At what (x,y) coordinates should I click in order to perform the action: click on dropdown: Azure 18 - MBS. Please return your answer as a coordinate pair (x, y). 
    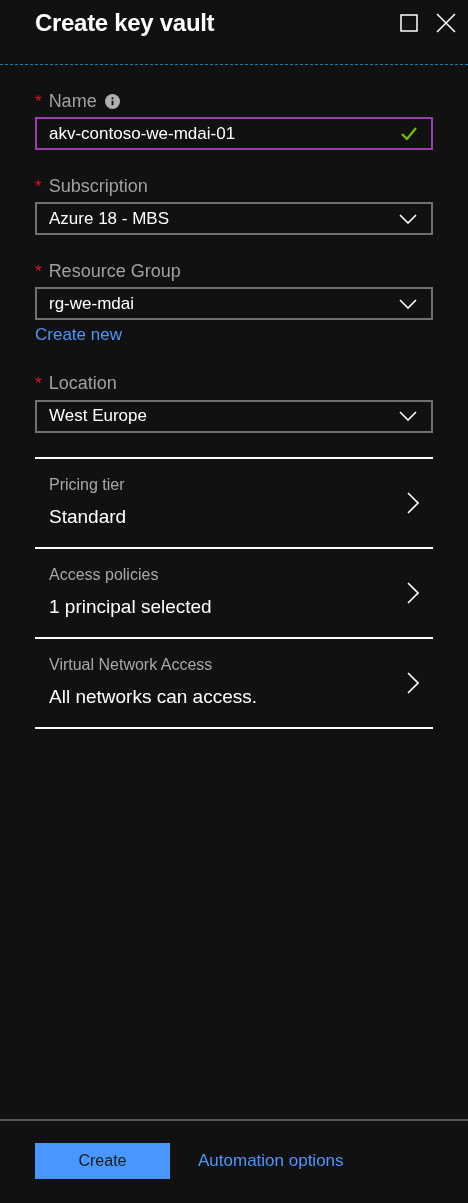
    Looking at the image, I should click on (234, 218).